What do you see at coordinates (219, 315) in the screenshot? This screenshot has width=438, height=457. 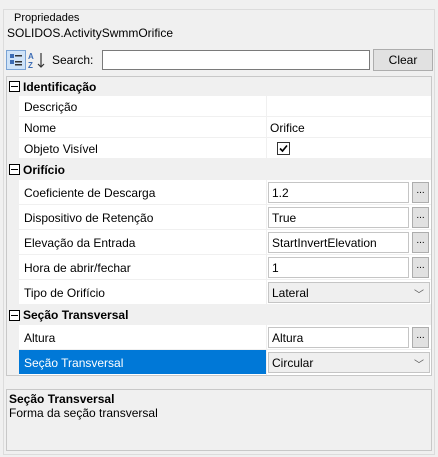 I see `category-secao-transversal: Seção Transversal` at bounding box center [219, 315].